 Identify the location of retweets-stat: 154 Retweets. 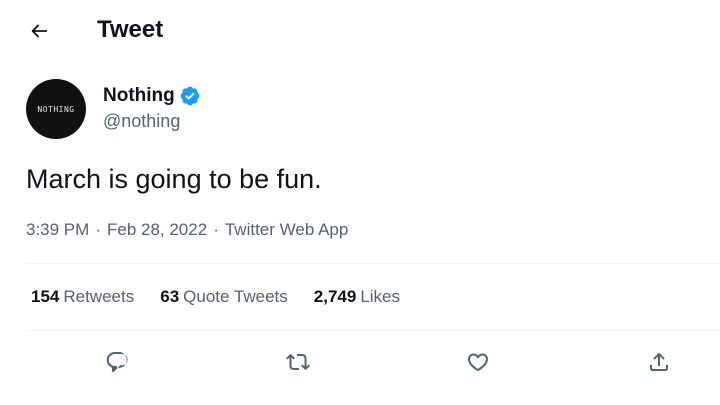
(82, 297).